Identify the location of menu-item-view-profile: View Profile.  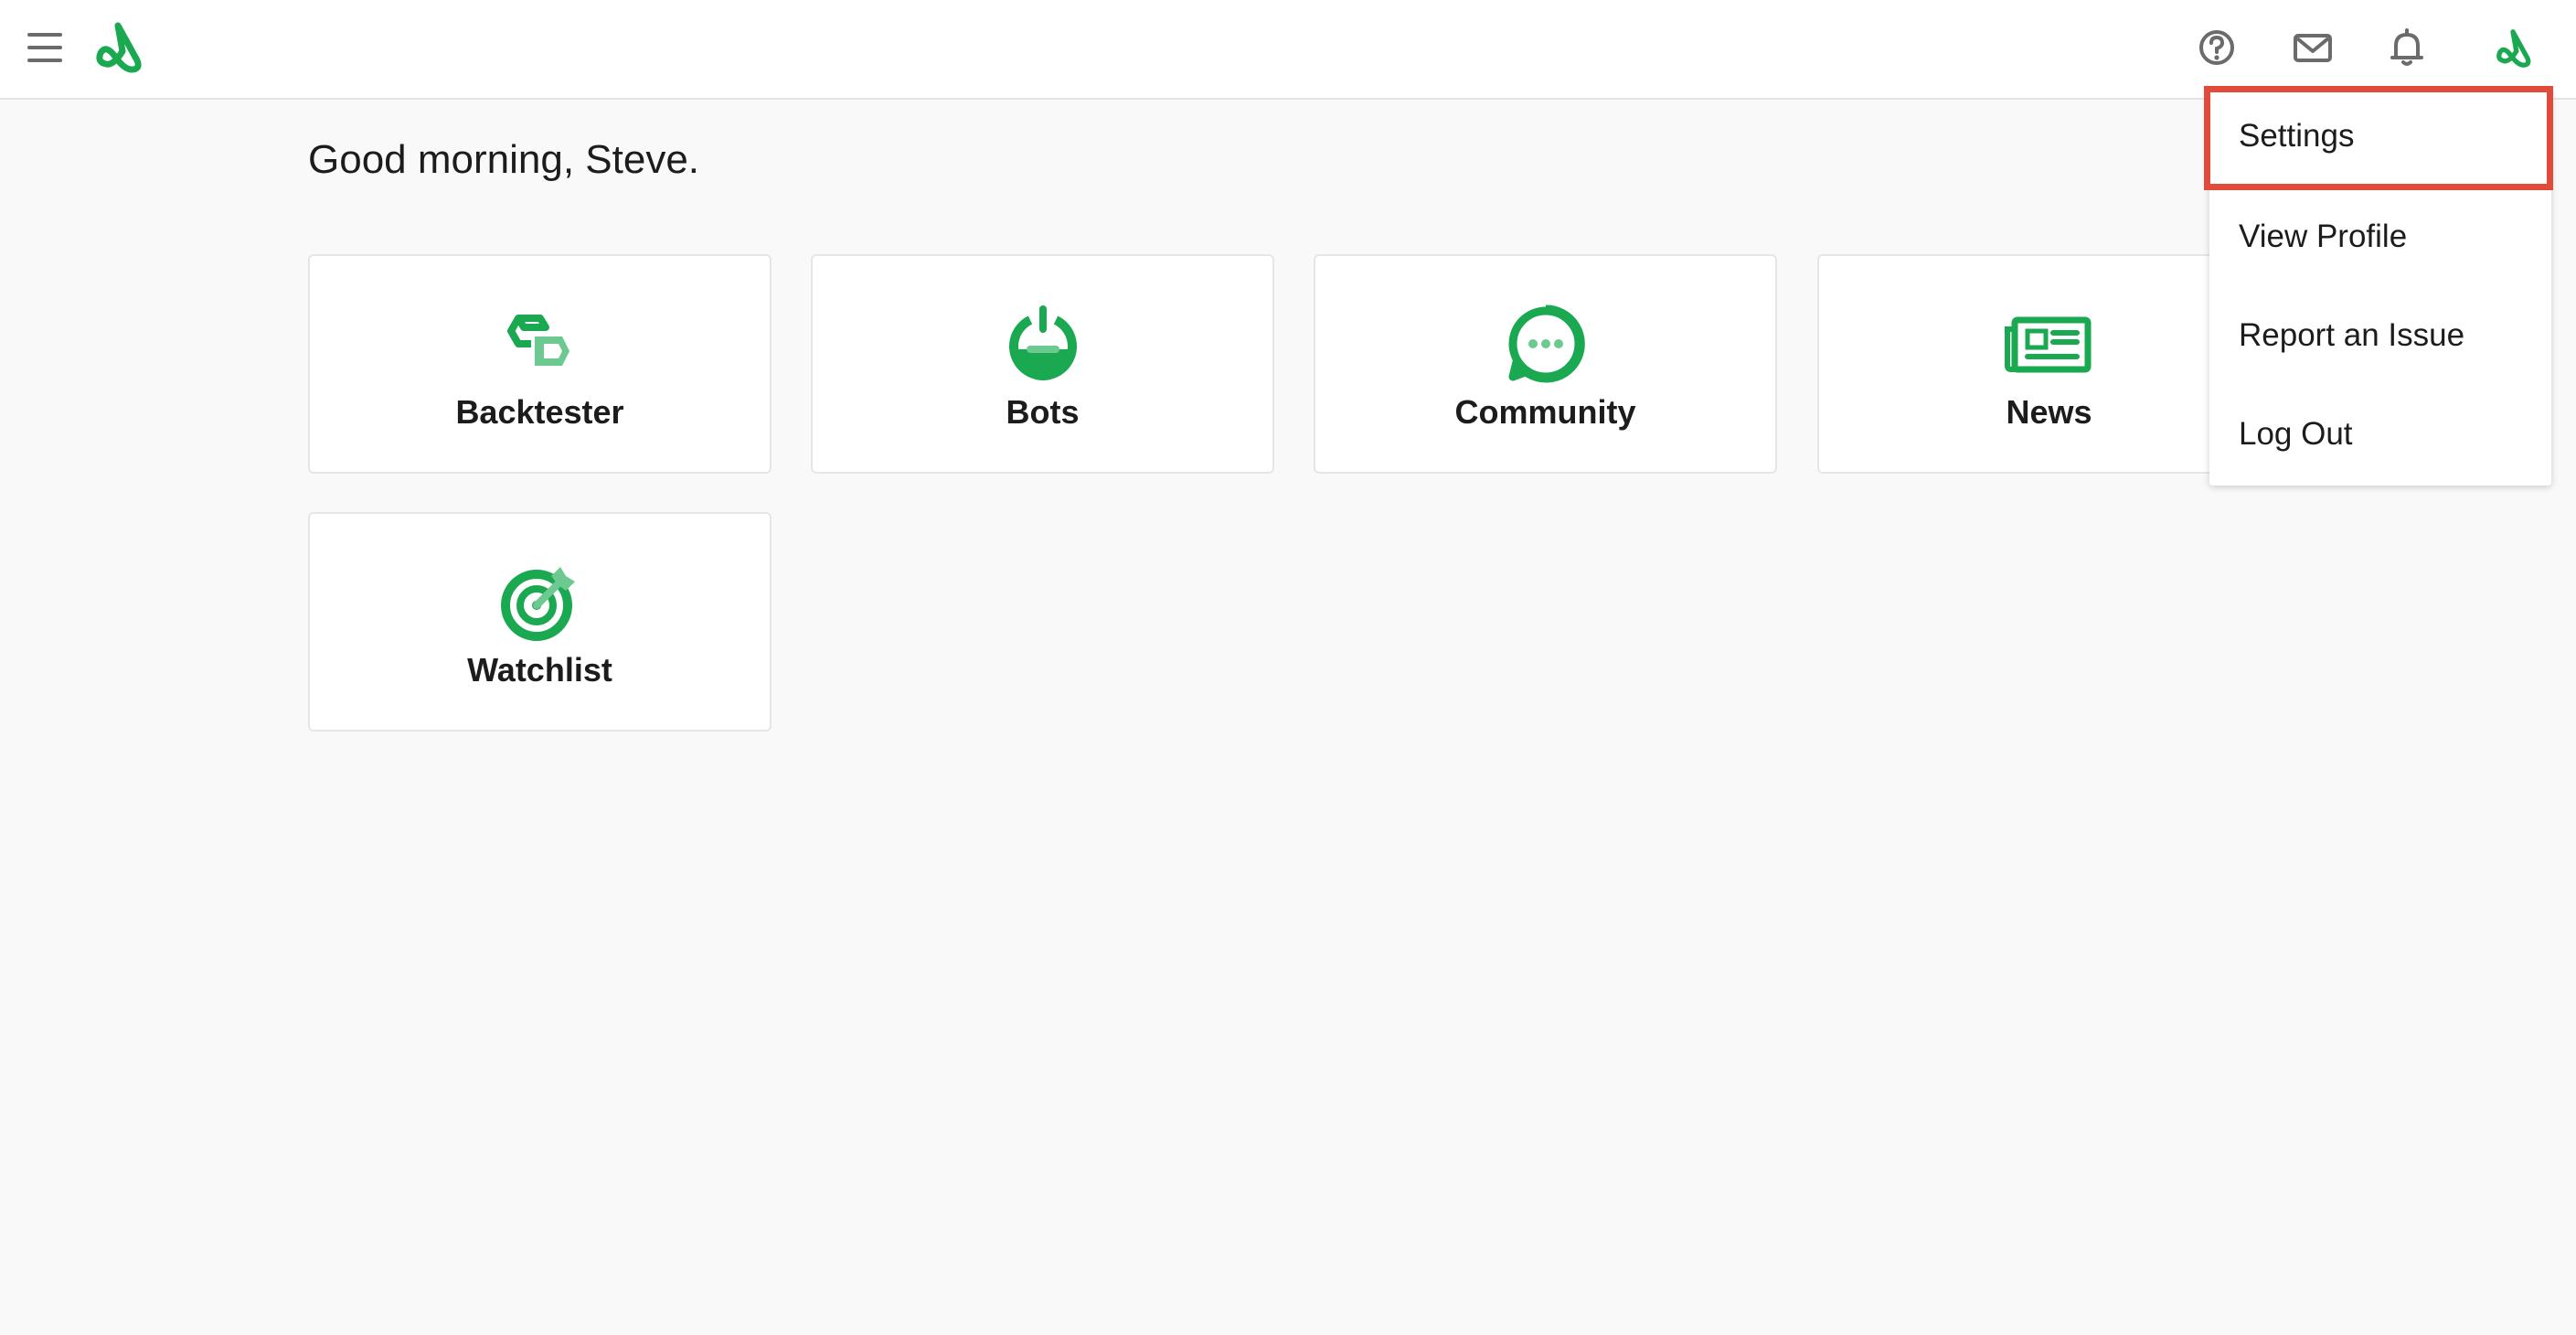
(2380, 237).